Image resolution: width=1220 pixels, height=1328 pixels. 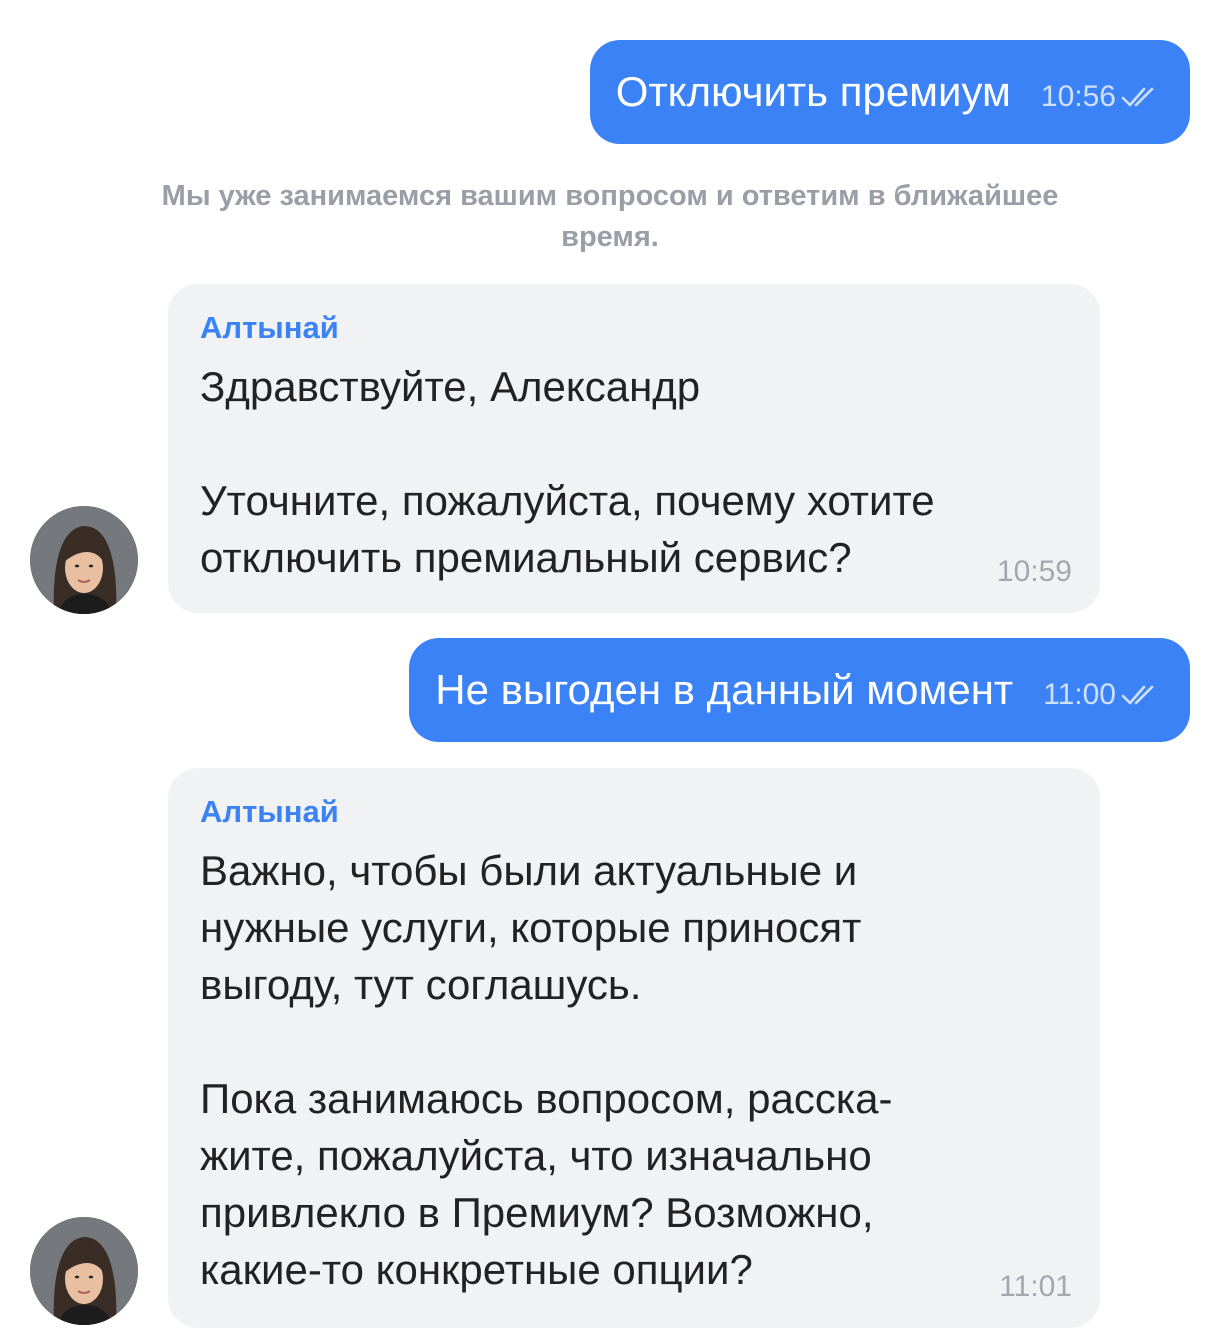 I want to click on outgoing-message: Отключить премиум 10:56, so click(x=889, y=92).